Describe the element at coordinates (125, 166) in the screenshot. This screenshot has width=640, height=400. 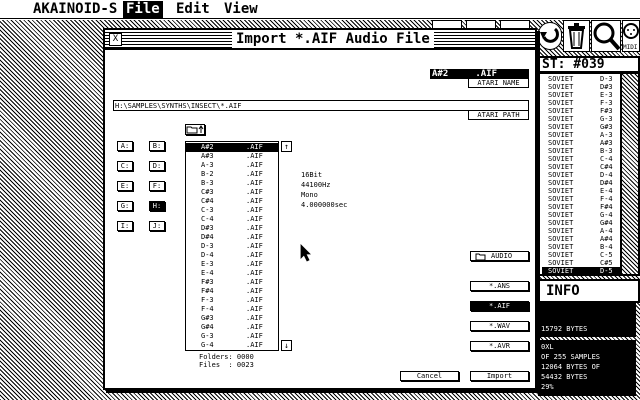
I see `drive-button-c: C:` at that location.